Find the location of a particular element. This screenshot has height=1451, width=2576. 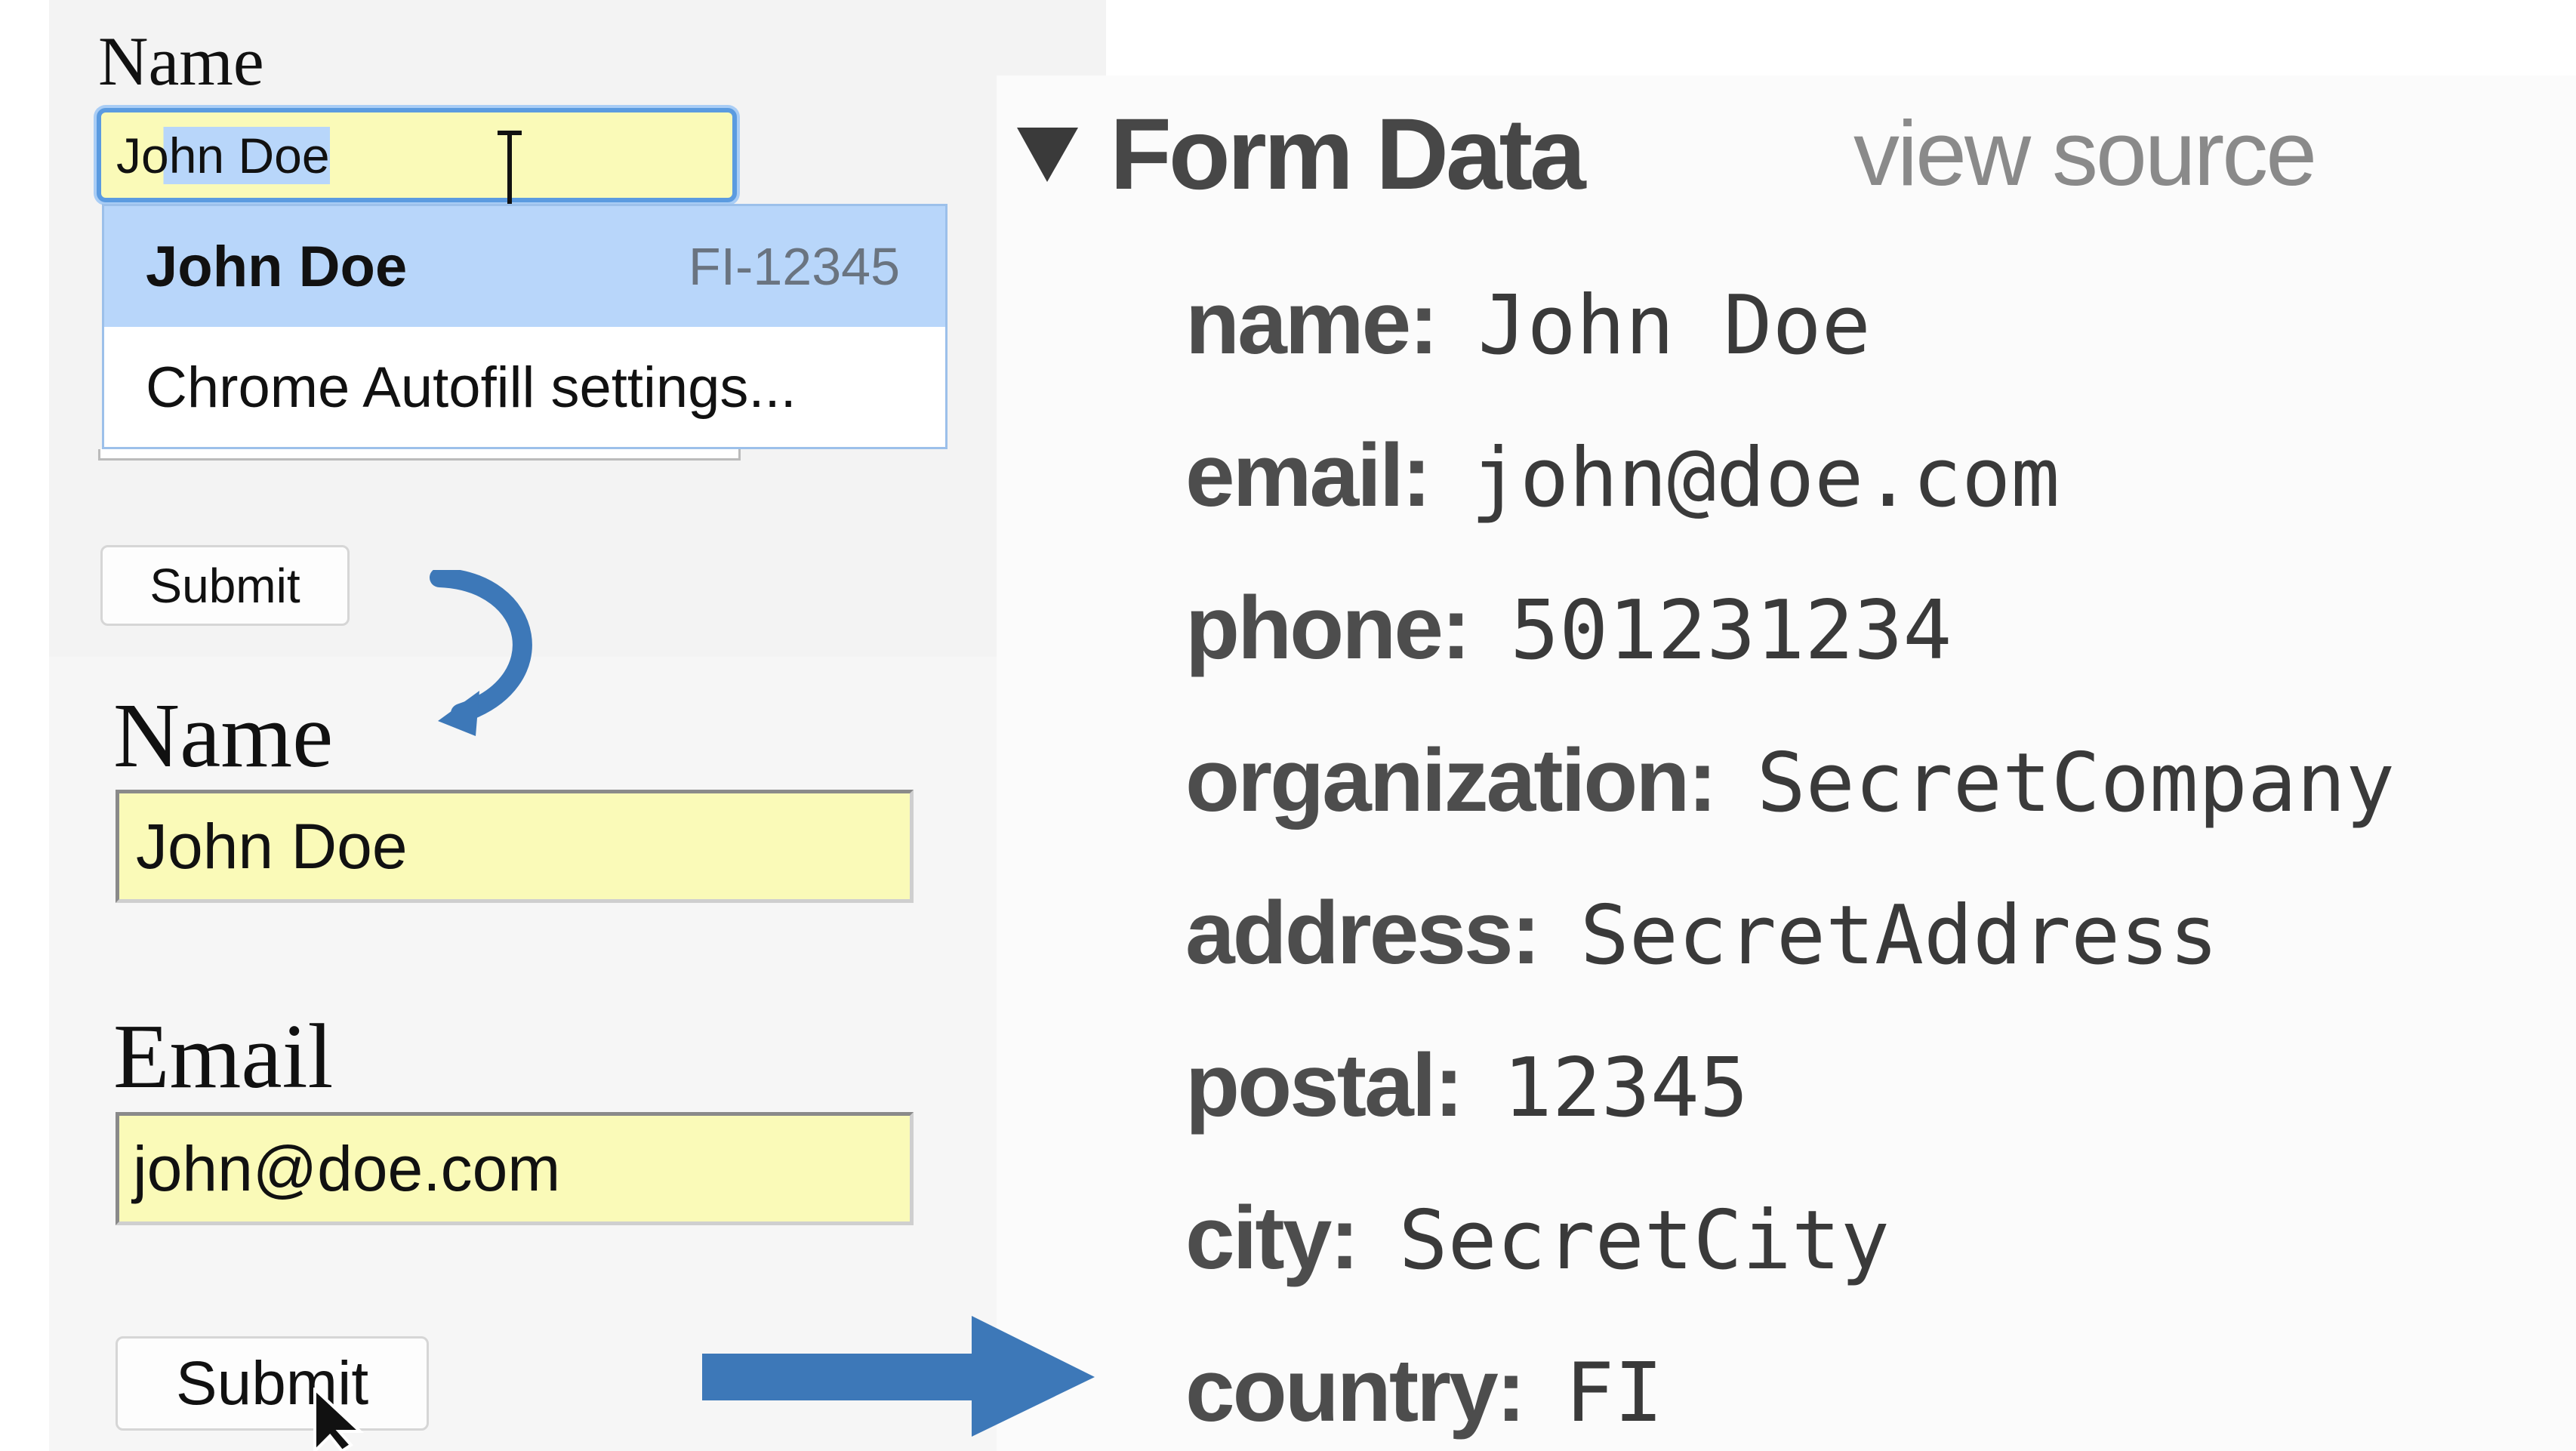

hidden-input-edge is located at coordinates (419, 455).